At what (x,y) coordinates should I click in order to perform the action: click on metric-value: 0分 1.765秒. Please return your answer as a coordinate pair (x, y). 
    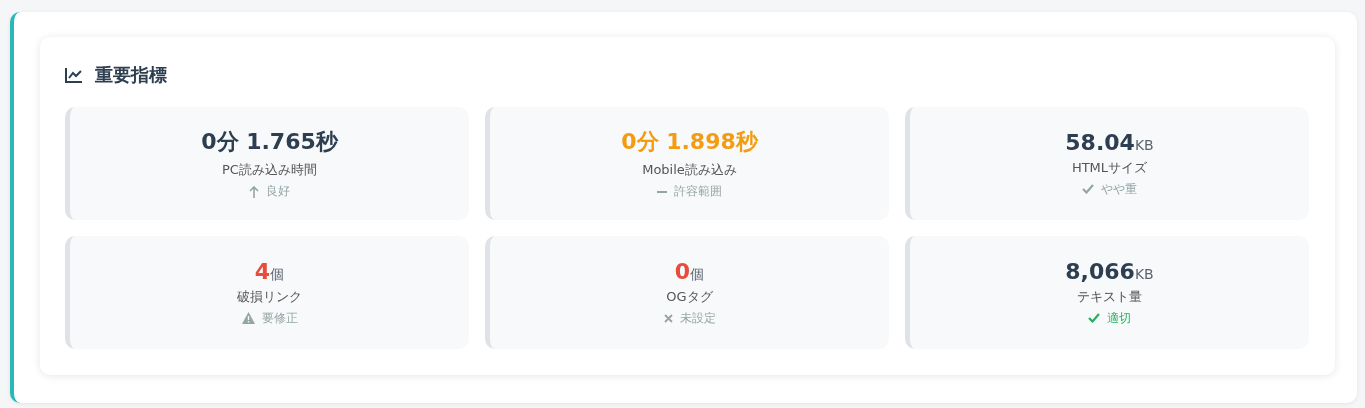
    Looking at the image, I should click on (269, 142).